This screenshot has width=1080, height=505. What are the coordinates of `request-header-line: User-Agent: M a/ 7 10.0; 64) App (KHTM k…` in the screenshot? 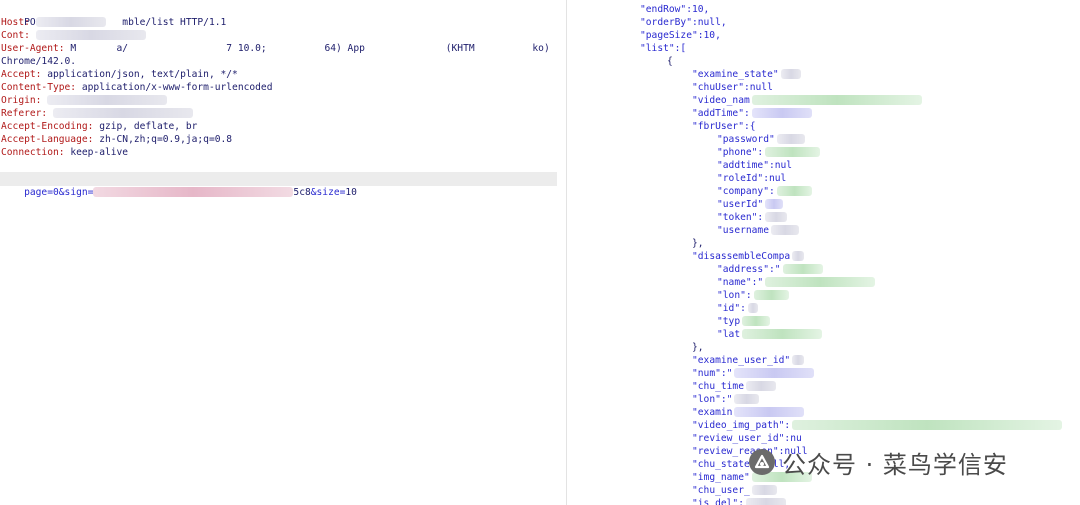 It's located at (275, 48).